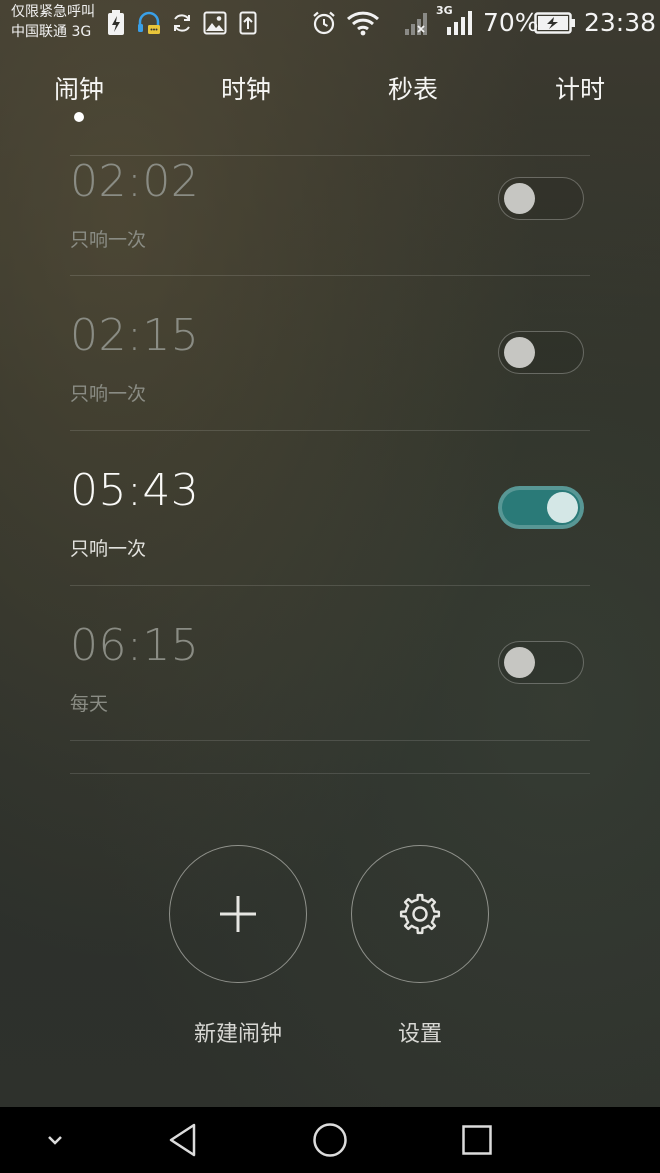  What do you see at coordinates (246, 88) in the screenshot?
I see `tab-clock: 时钟` at bounding box center [246, 88].